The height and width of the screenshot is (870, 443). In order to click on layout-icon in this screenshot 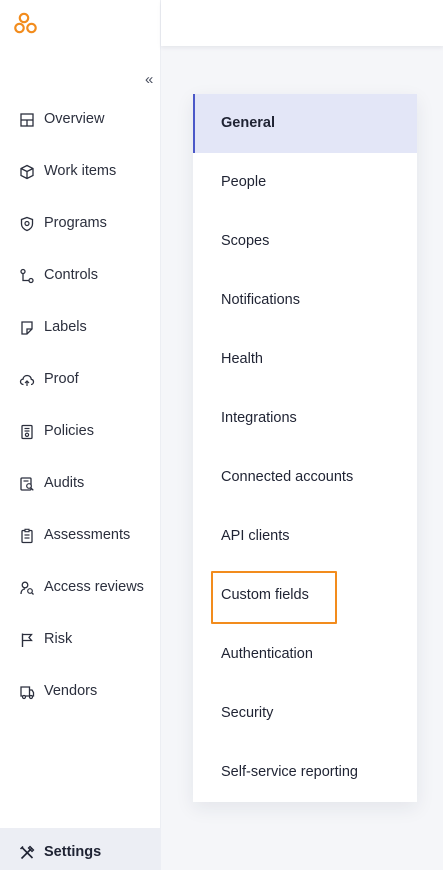, I will do `click(27, 120)`.